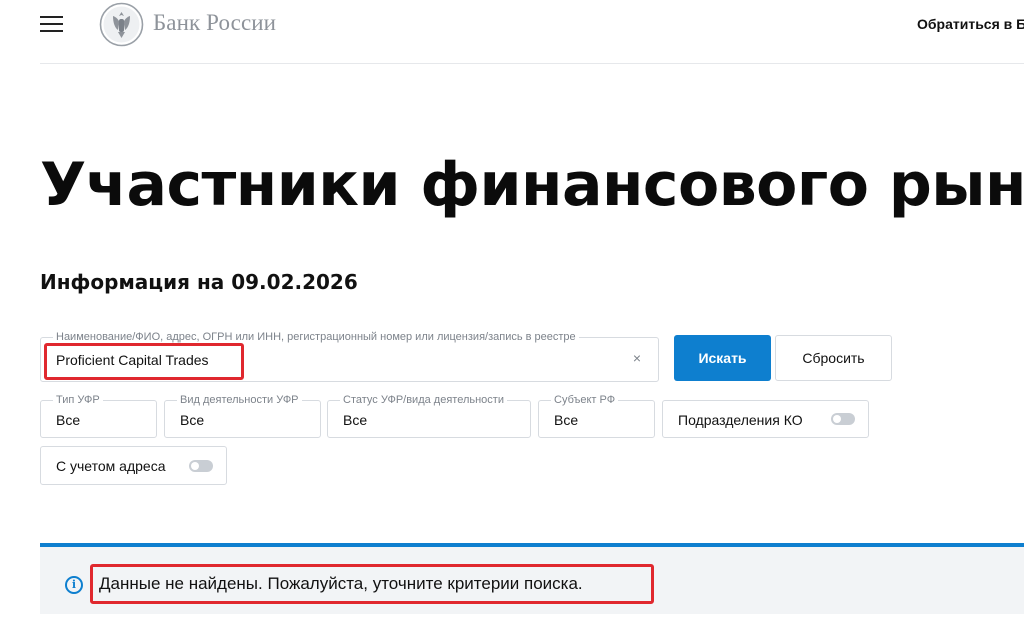 The height and width of the screenshot is (639, 1024). Describe the element at coordinates (51, 24) in the screenshot. I see `hamburger-menu-icon` at that location.